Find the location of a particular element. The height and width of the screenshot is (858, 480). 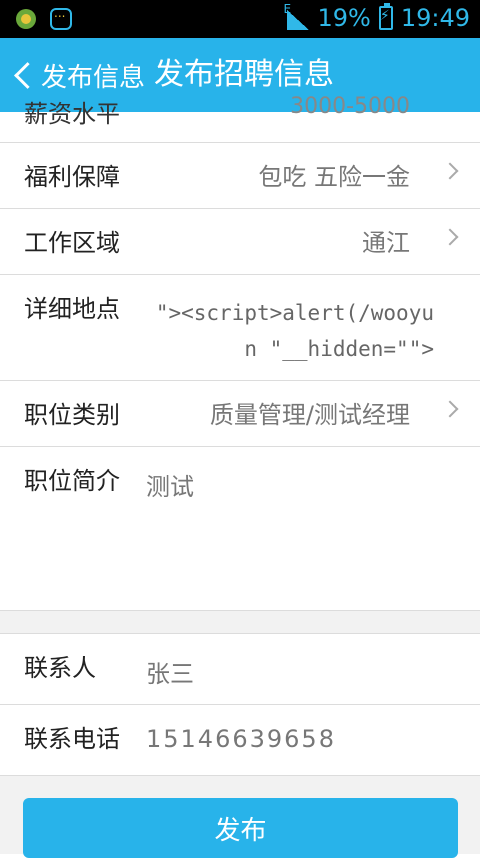

intro-input: 测试 is located at coordinates (170, 484).